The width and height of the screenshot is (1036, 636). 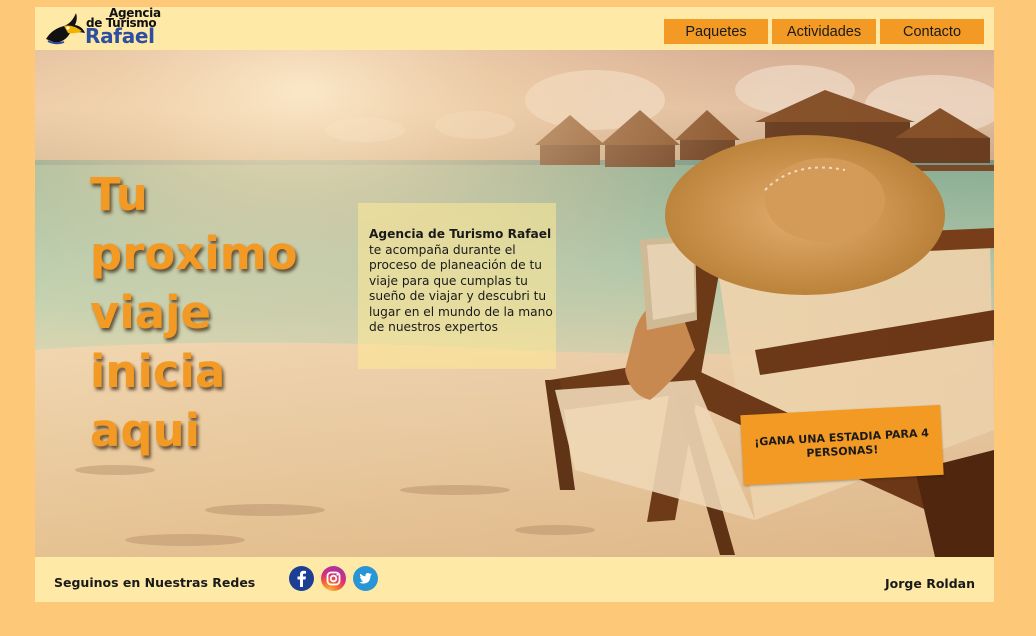 What do you see at coordinates (930, 583) in the screenshot?
I see `author-name: Jorge Roldan` at bounding box center [930, 583].